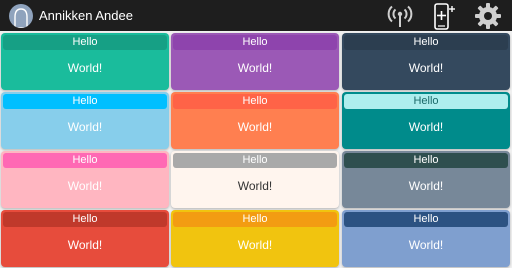  Describe the element at coordinates (444, 16) in the screenshot. I see `add-device-icon` at that location.